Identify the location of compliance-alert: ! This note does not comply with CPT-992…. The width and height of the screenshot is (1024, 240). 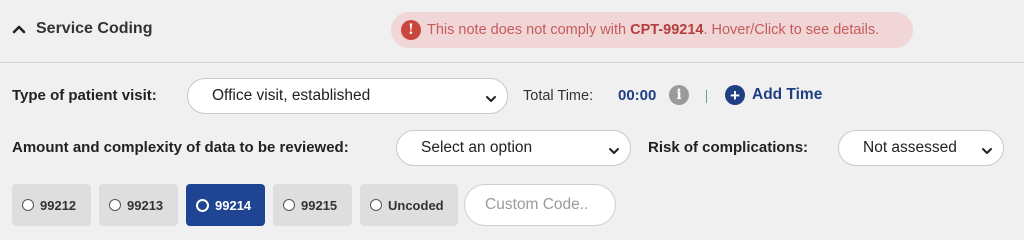
(652, 30).